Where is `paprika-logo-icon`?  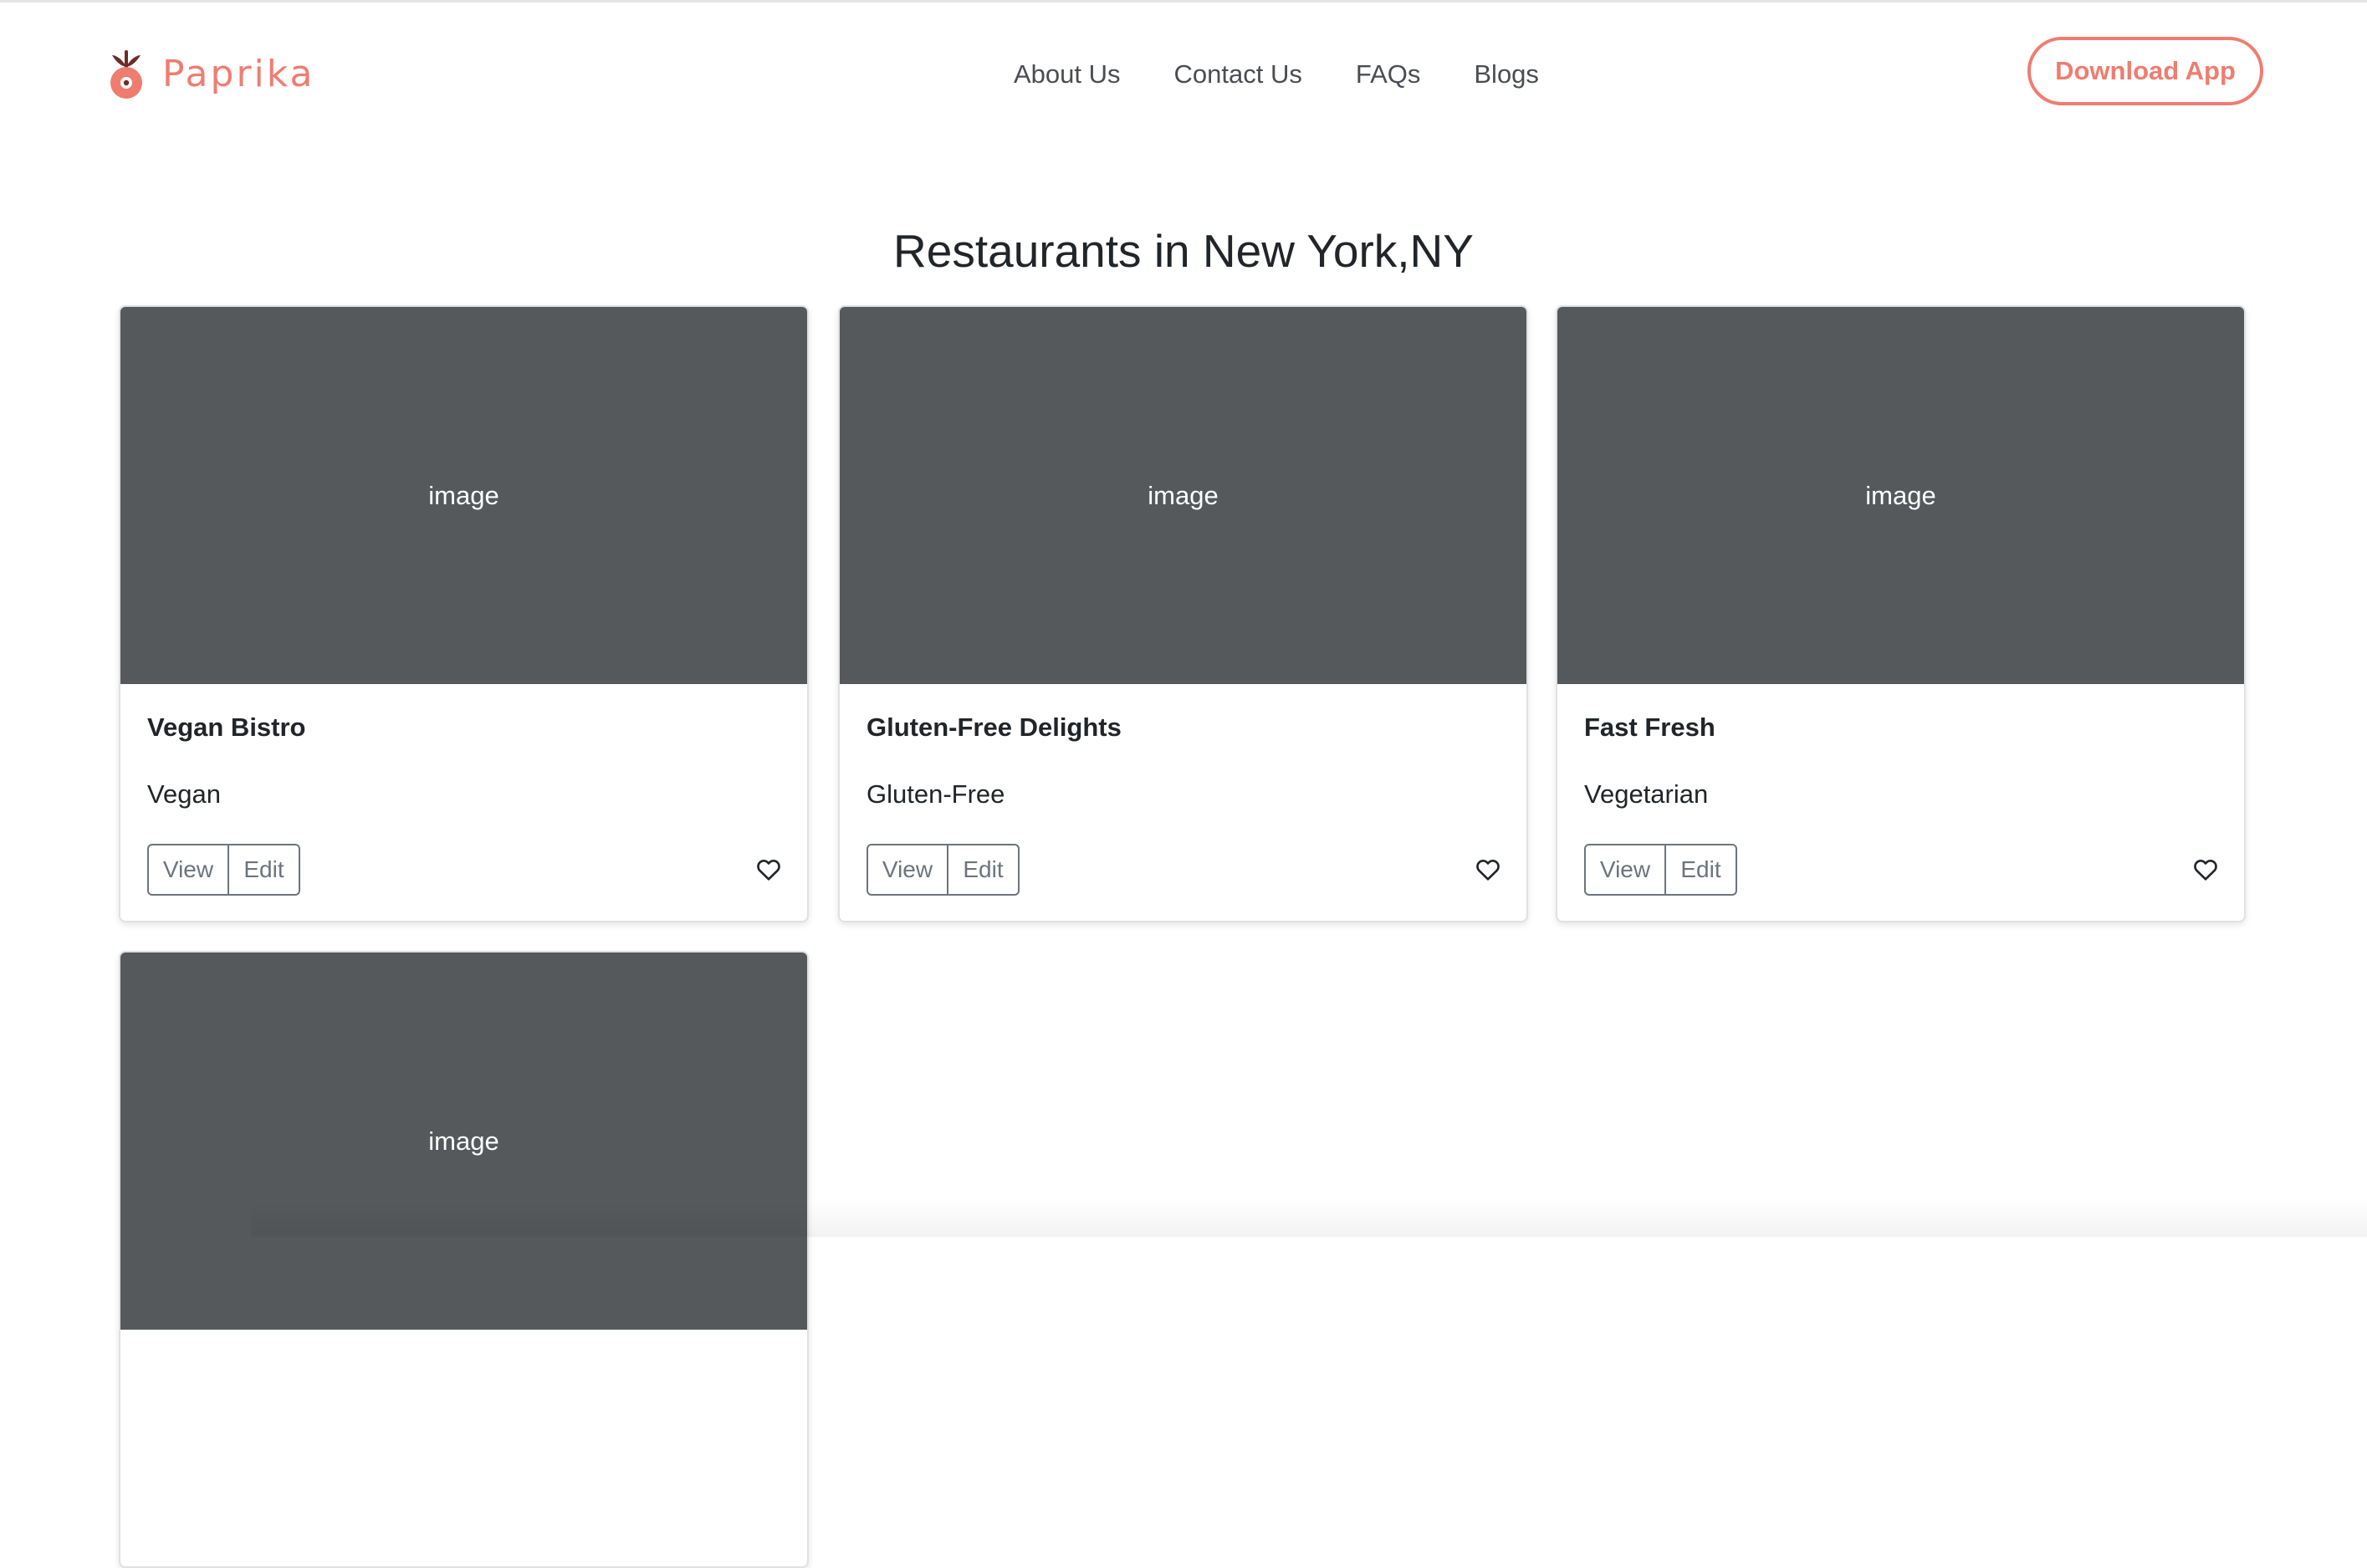 paprika-logo-icon is located at coordinates (126, 74).